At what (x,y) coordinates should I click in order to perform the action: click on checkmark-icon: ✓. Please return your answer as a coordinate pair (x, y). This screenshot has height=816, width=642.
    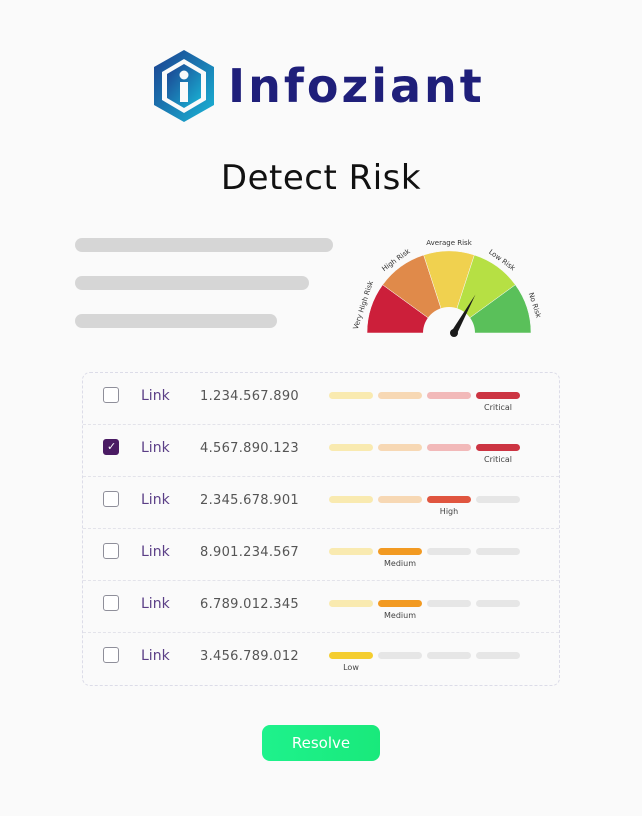
    Looking at the image, I should click on (112, 446).